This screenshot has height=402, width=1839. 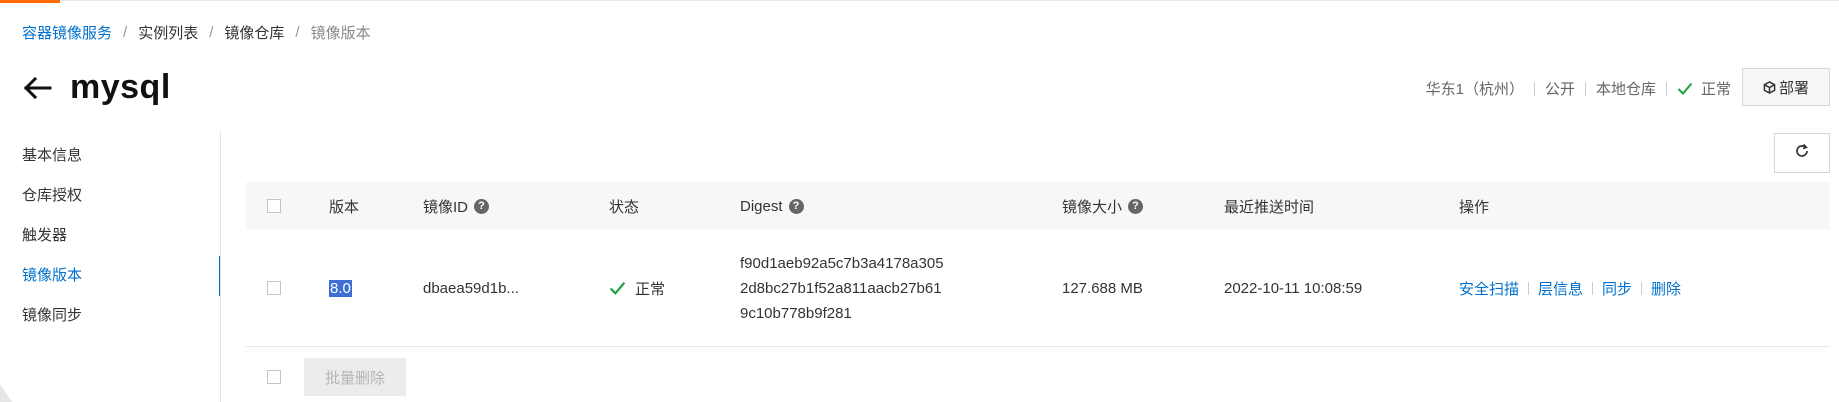 I want to click on delete-link: 删除, so click(x=1666, y=288).